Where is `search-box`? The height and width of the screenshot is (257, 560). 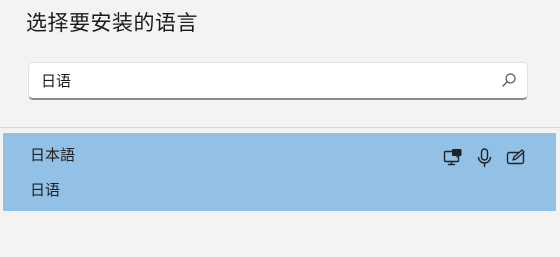 search-box is located at coordinates (278, 81).